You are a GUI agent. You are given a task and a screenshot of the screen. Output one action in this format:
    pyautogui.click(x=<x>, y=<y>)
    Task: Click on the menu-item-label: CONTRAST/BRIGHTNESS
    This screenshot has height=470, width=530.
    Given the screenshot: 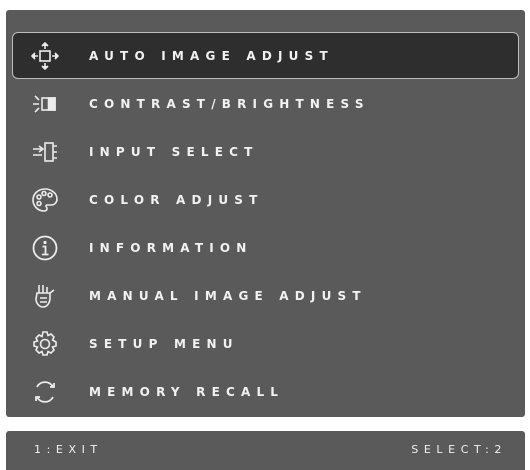 What is the action you would take?
    pyautogui.click(x=229, y=103)
    